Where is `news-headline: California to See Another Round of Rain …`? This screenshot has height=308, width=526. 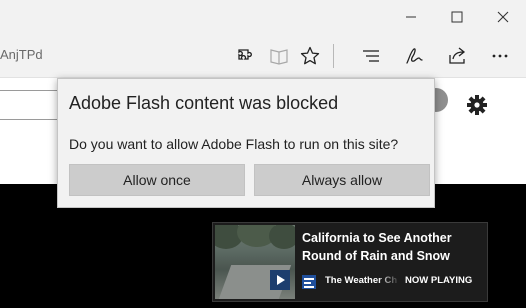 news-headline: California to See Another Round of Rain … is located at coordinates (393, 247).